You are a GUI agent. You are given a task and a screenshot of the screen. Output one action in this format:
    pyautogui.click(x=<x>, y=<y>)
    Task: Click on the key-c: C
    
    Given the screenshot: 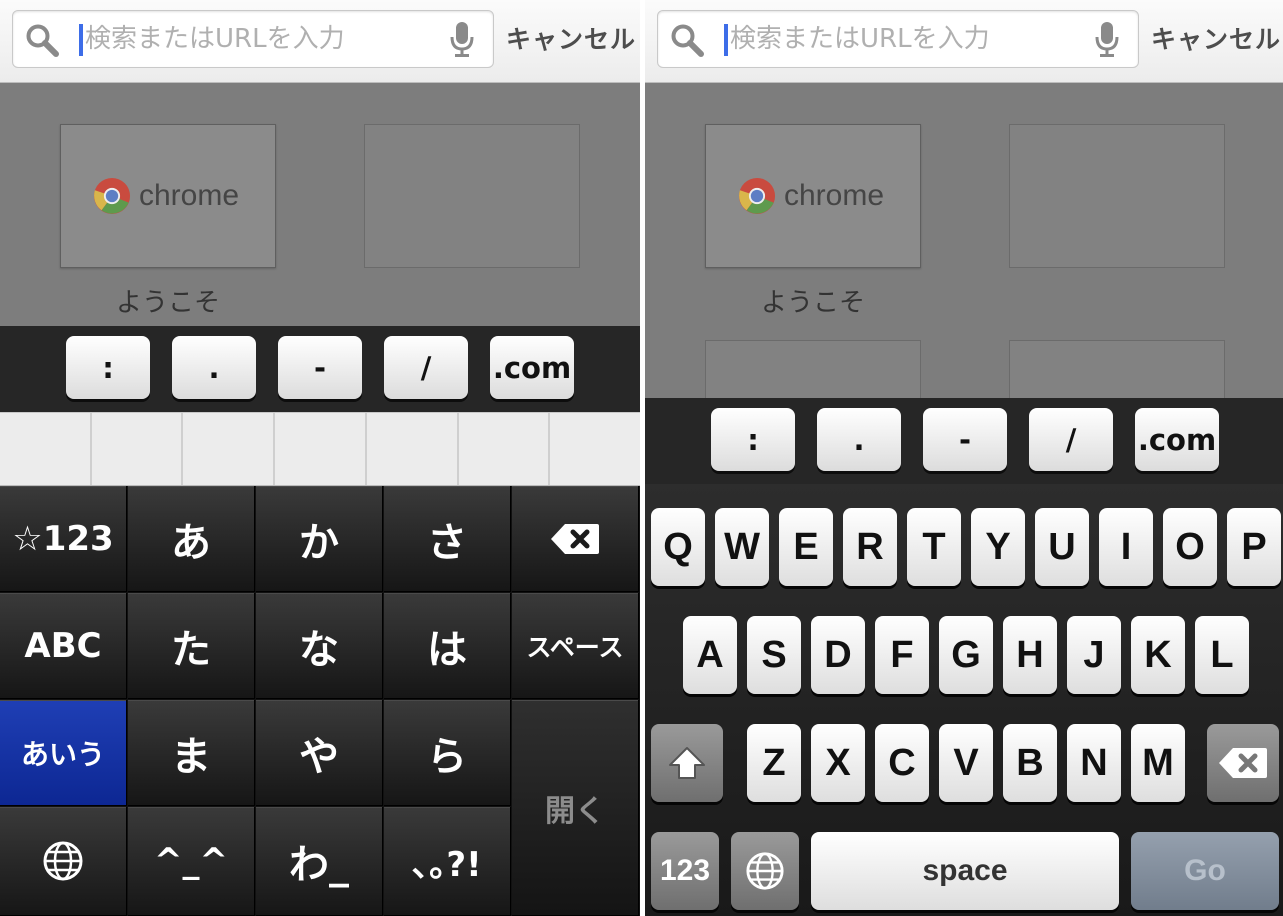 What is the action you would take?
    pyautogui.click(x=902, y=763)
    